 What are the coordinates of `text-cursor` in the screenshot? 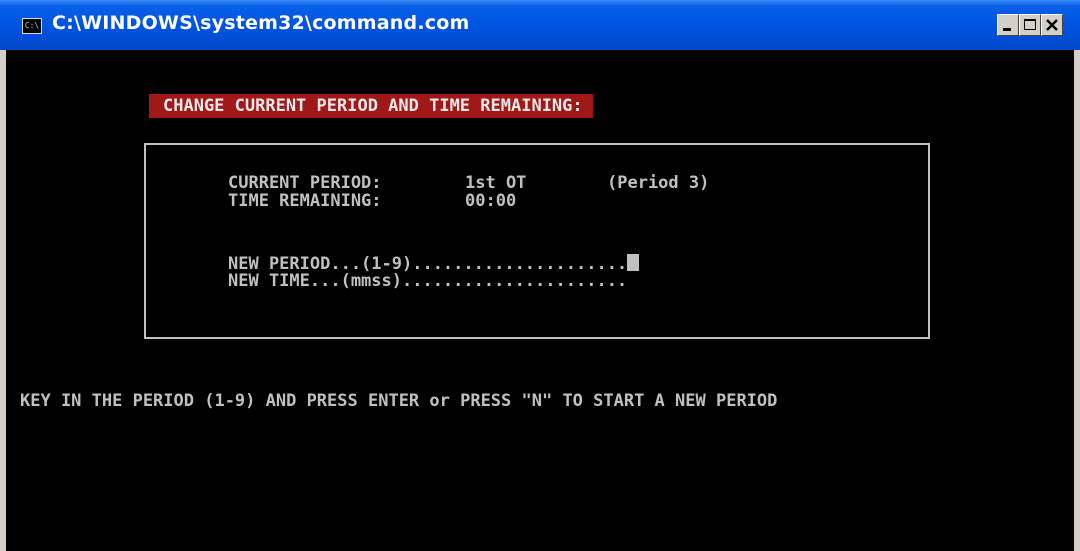 It's located at (633, 262).